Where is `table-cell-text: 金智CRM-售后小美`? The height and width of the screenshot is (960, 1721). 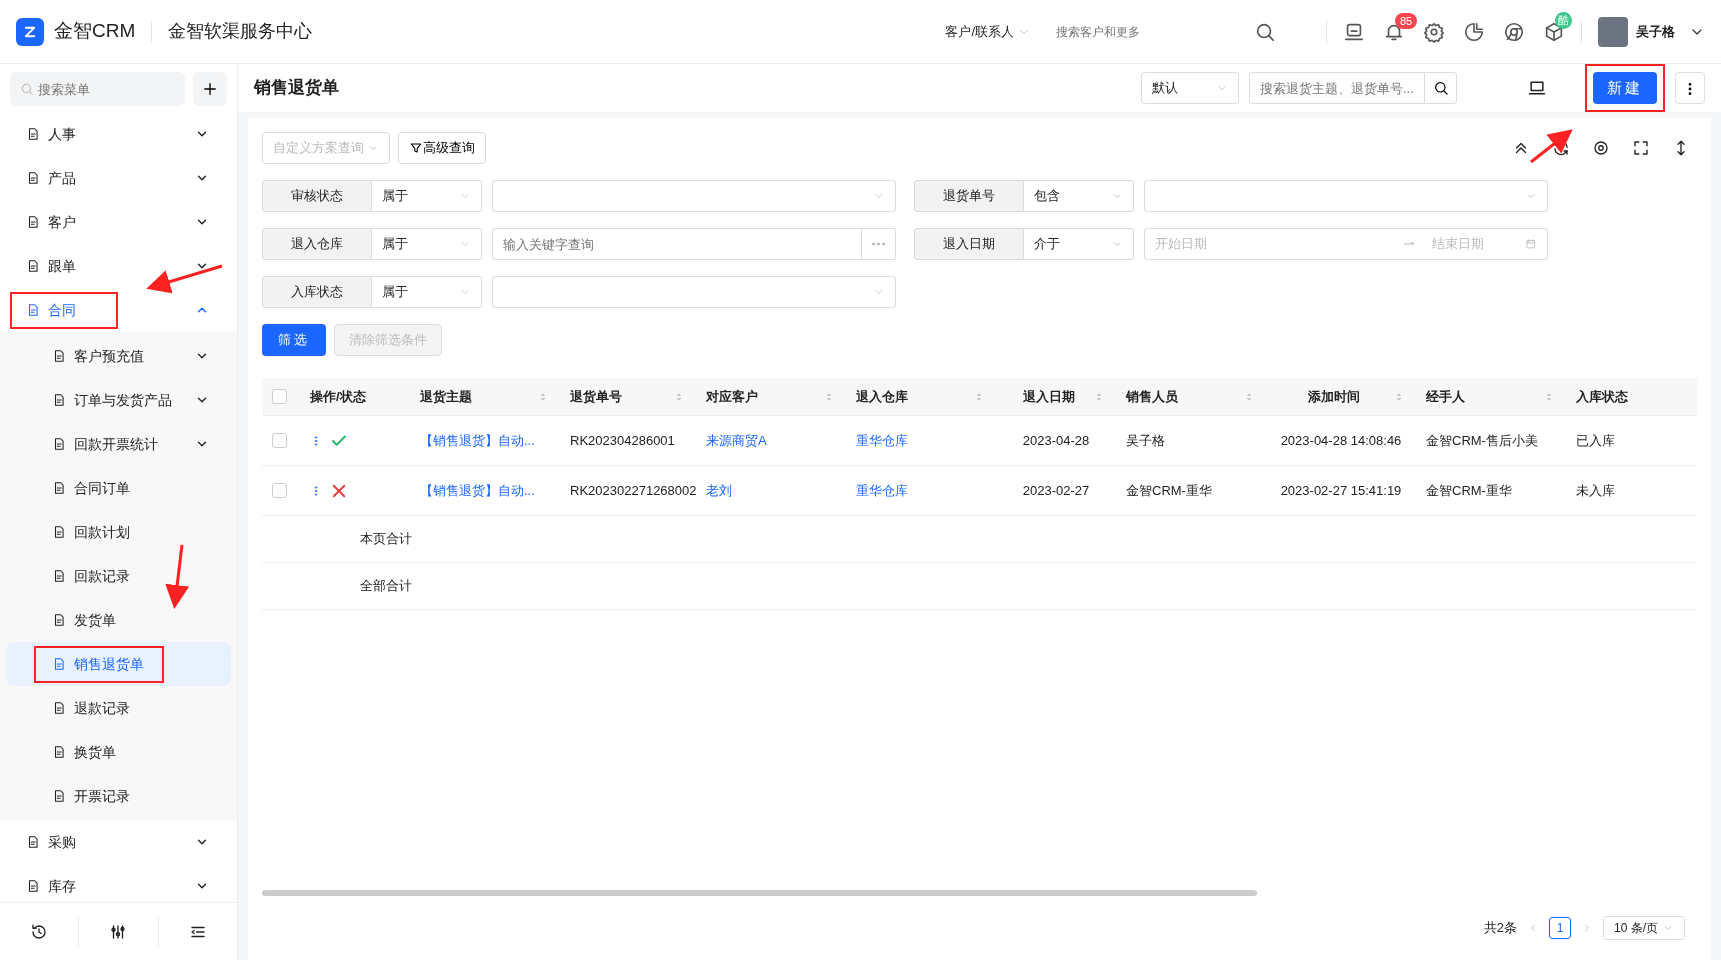
table-cell-text: 金智CRM-售后小美 is located at coordinates (1482, 440).